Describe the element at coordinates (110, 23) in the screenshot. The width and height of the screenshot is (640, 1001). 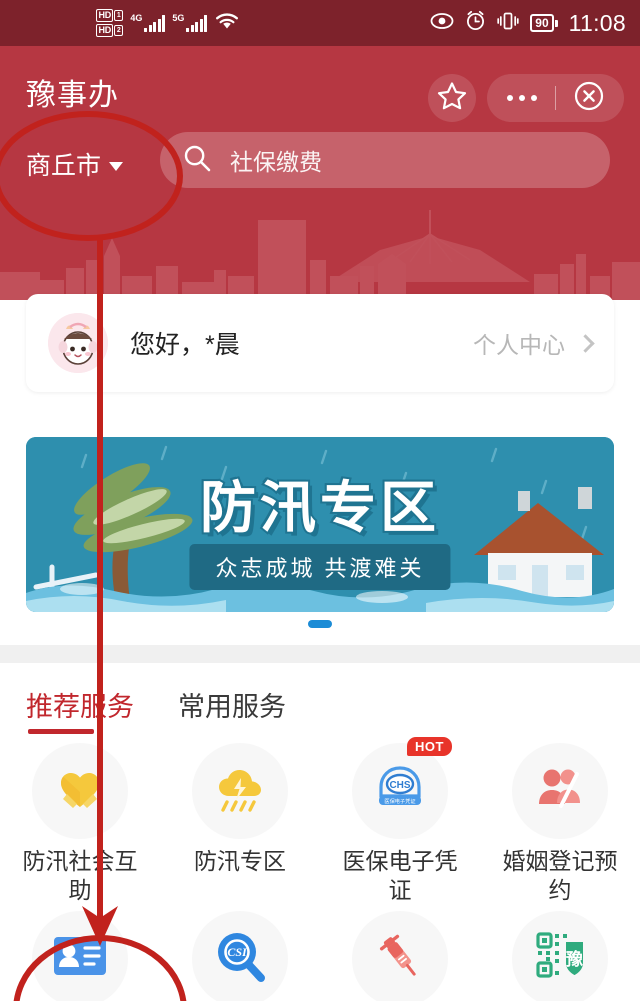
I see `volte-hd-indicators: HD 1 HD 2` at that location.